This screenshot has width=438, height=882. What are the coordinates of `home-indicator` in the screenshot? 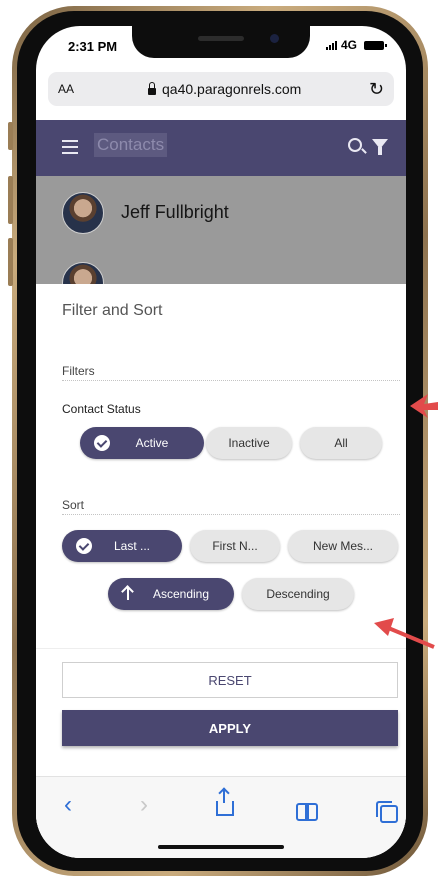 It's located at (221, 847).